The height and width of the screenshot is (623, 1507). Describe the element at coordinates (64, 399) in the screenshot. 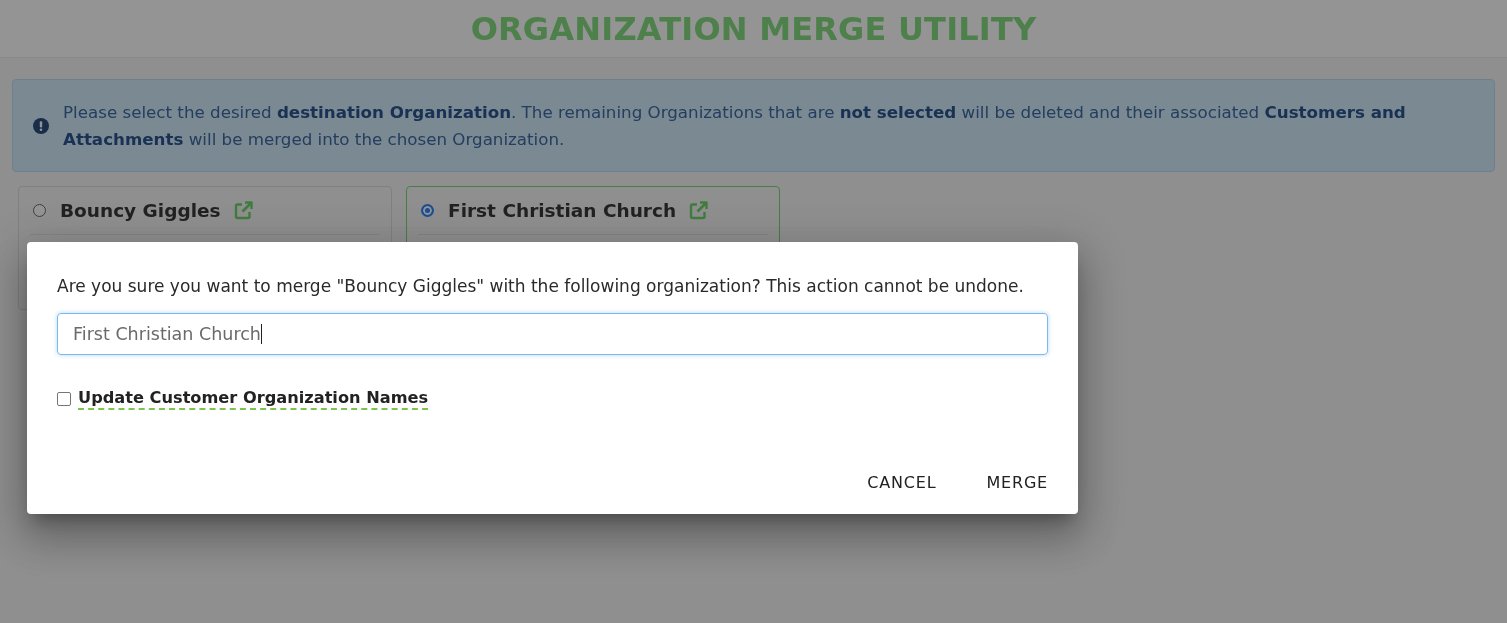

I see `checkbox` at that location.